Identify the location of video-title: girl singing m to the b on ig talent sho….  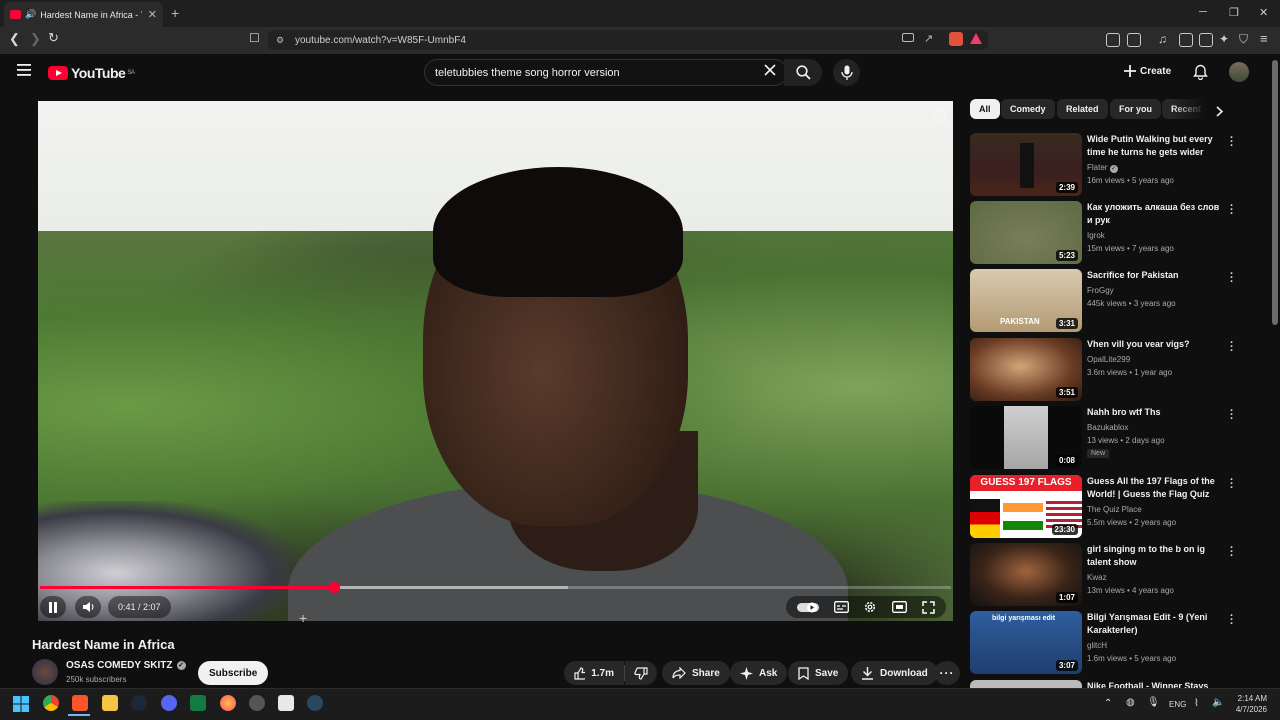
(1155, 556).